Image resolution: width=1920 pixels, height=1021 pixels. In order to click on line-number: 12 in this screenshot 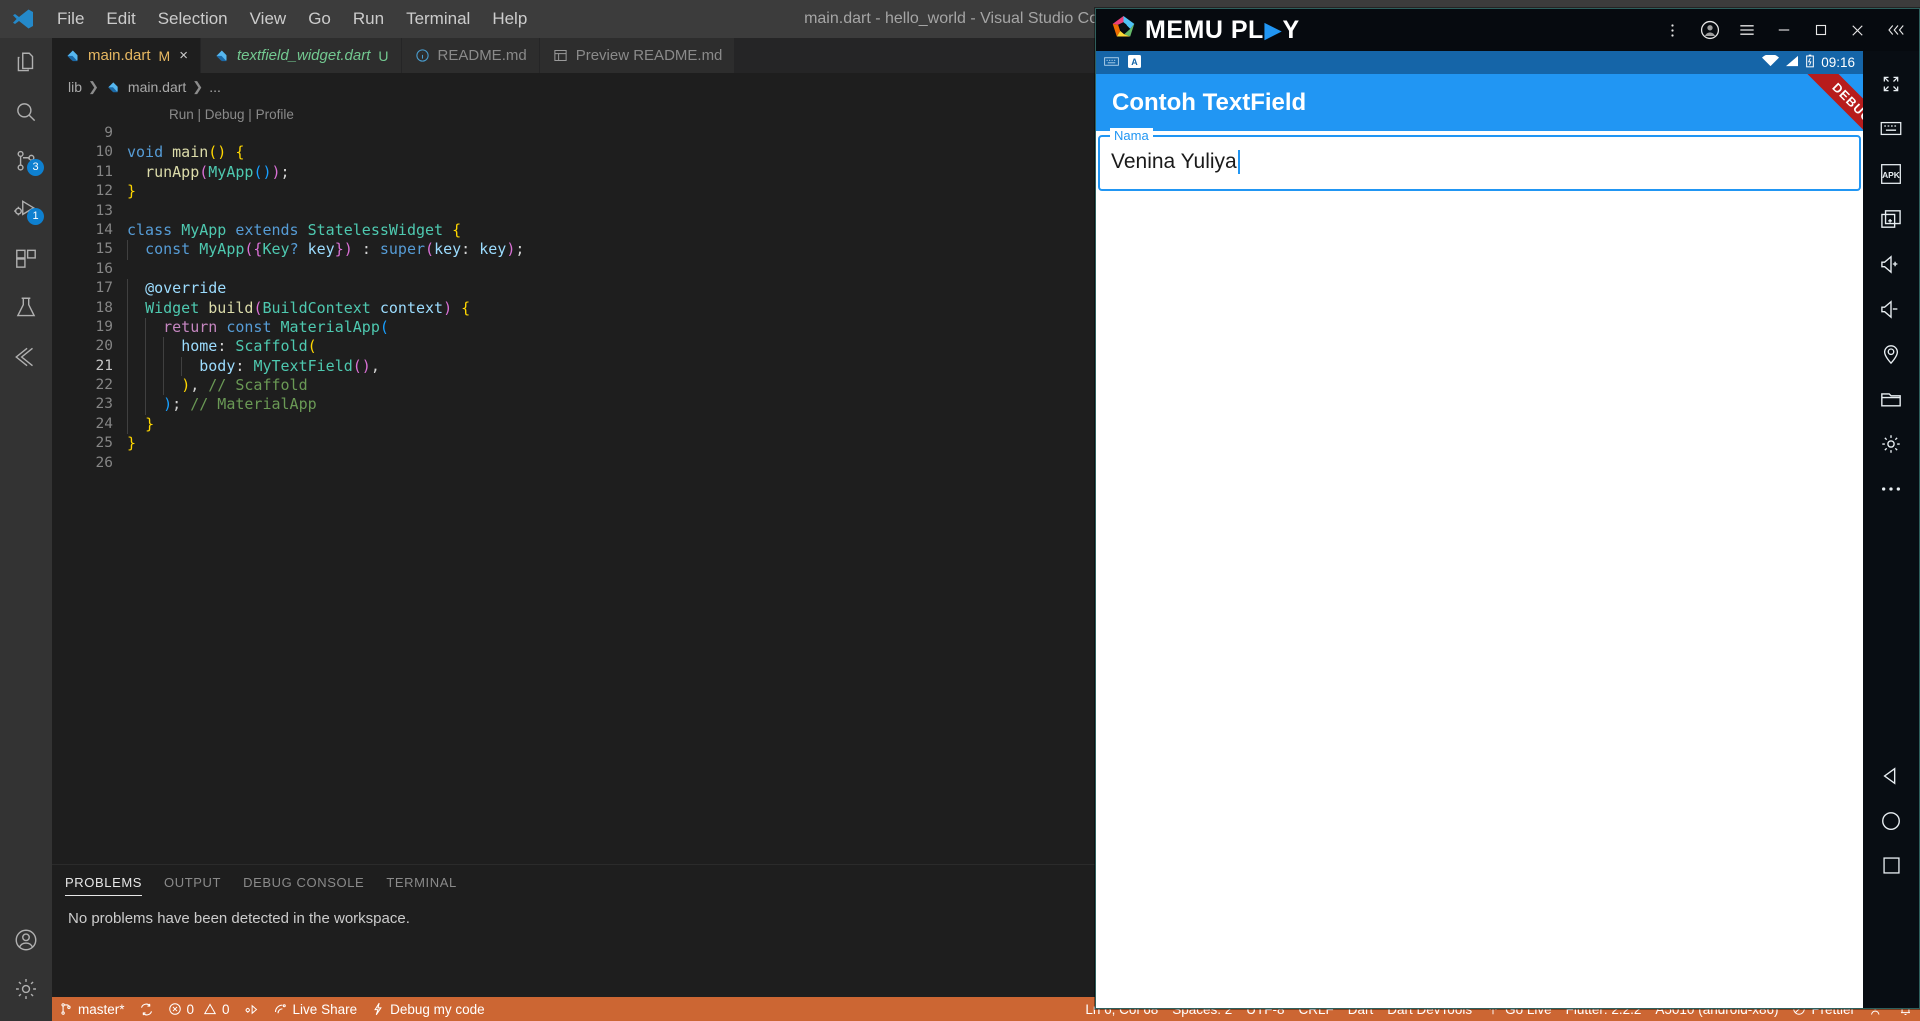, I will do `click(104, 191)`.